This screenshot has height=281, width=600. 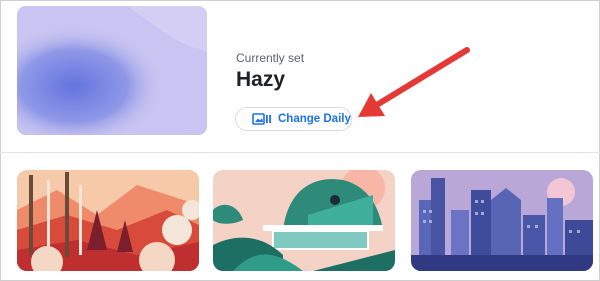 What do you see at coordinates (261, 79) in the screenshot?
I see `current-wallpaper-name: Hazy` at bounding box center [261, 79].